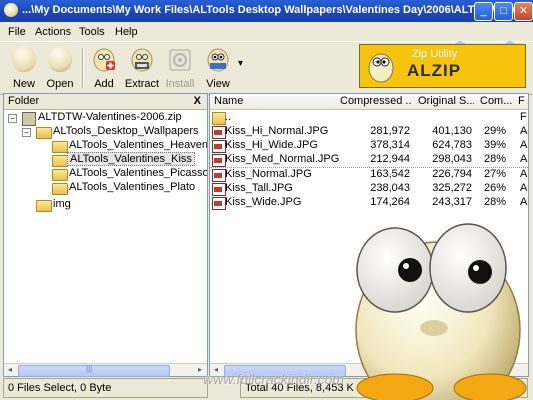 The height and width of the screenshot is (400, 533). I want to click on file-name: Kiss_Normal.JPG, so click(268, 174).